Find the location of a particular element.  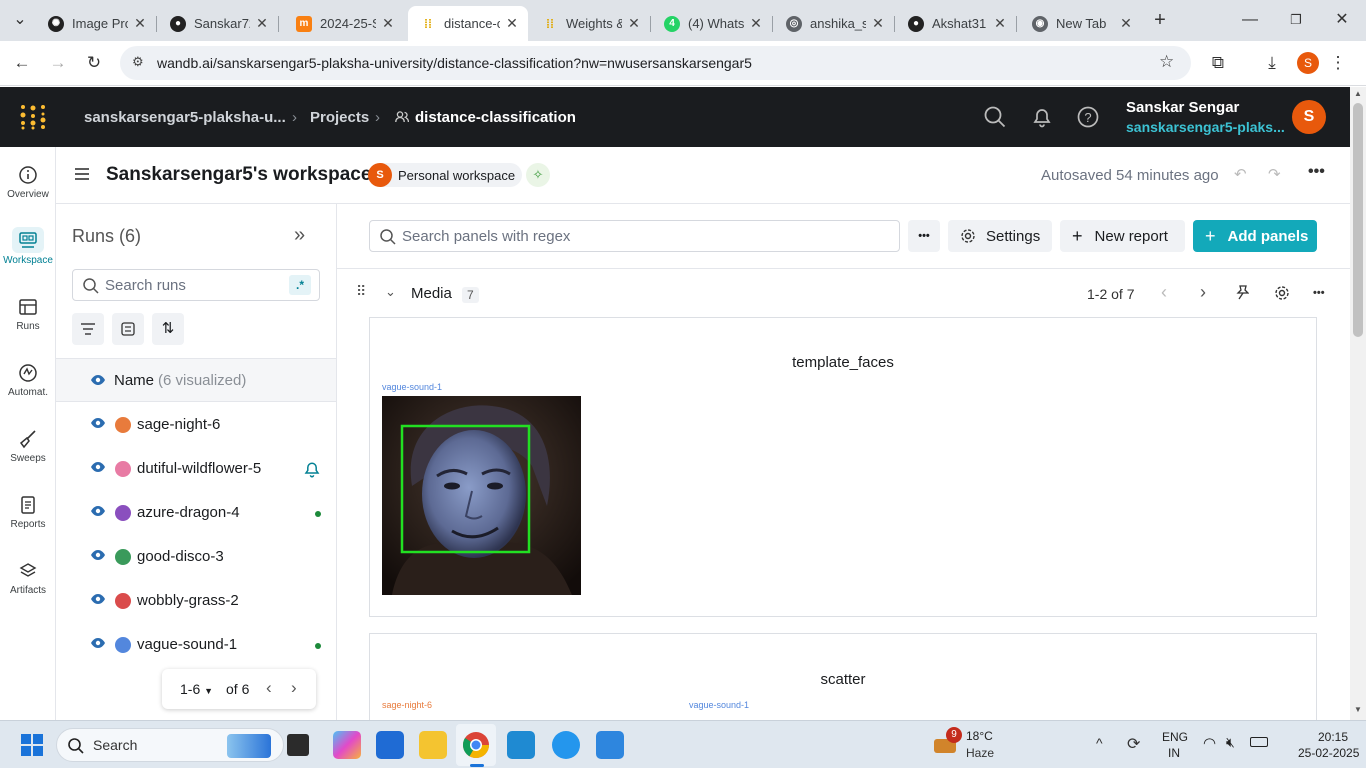

minimize-icon: — is located at coordinates (1250, 20).